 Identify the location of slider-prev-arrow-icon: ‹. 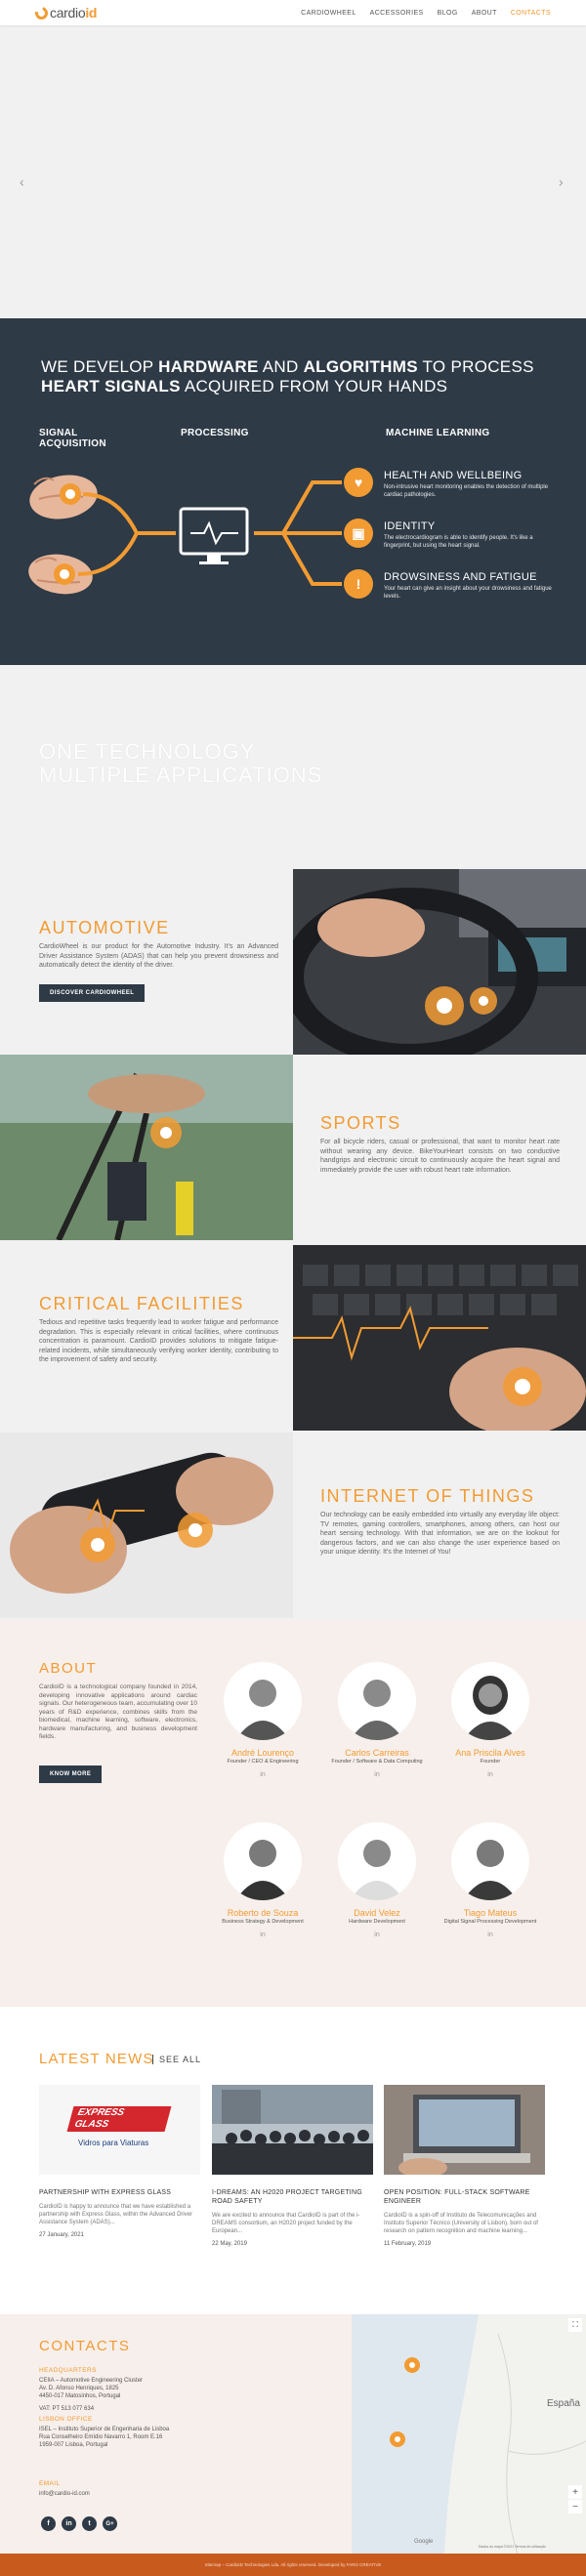
(22, 181).